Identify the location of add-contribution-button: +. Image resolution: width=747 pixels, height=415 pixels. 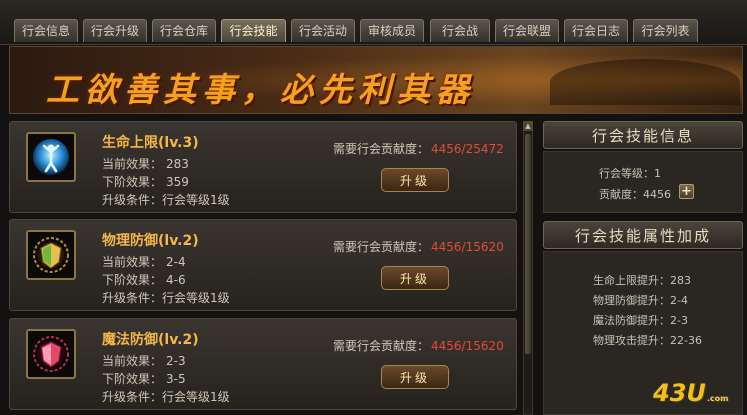
(686, 191).